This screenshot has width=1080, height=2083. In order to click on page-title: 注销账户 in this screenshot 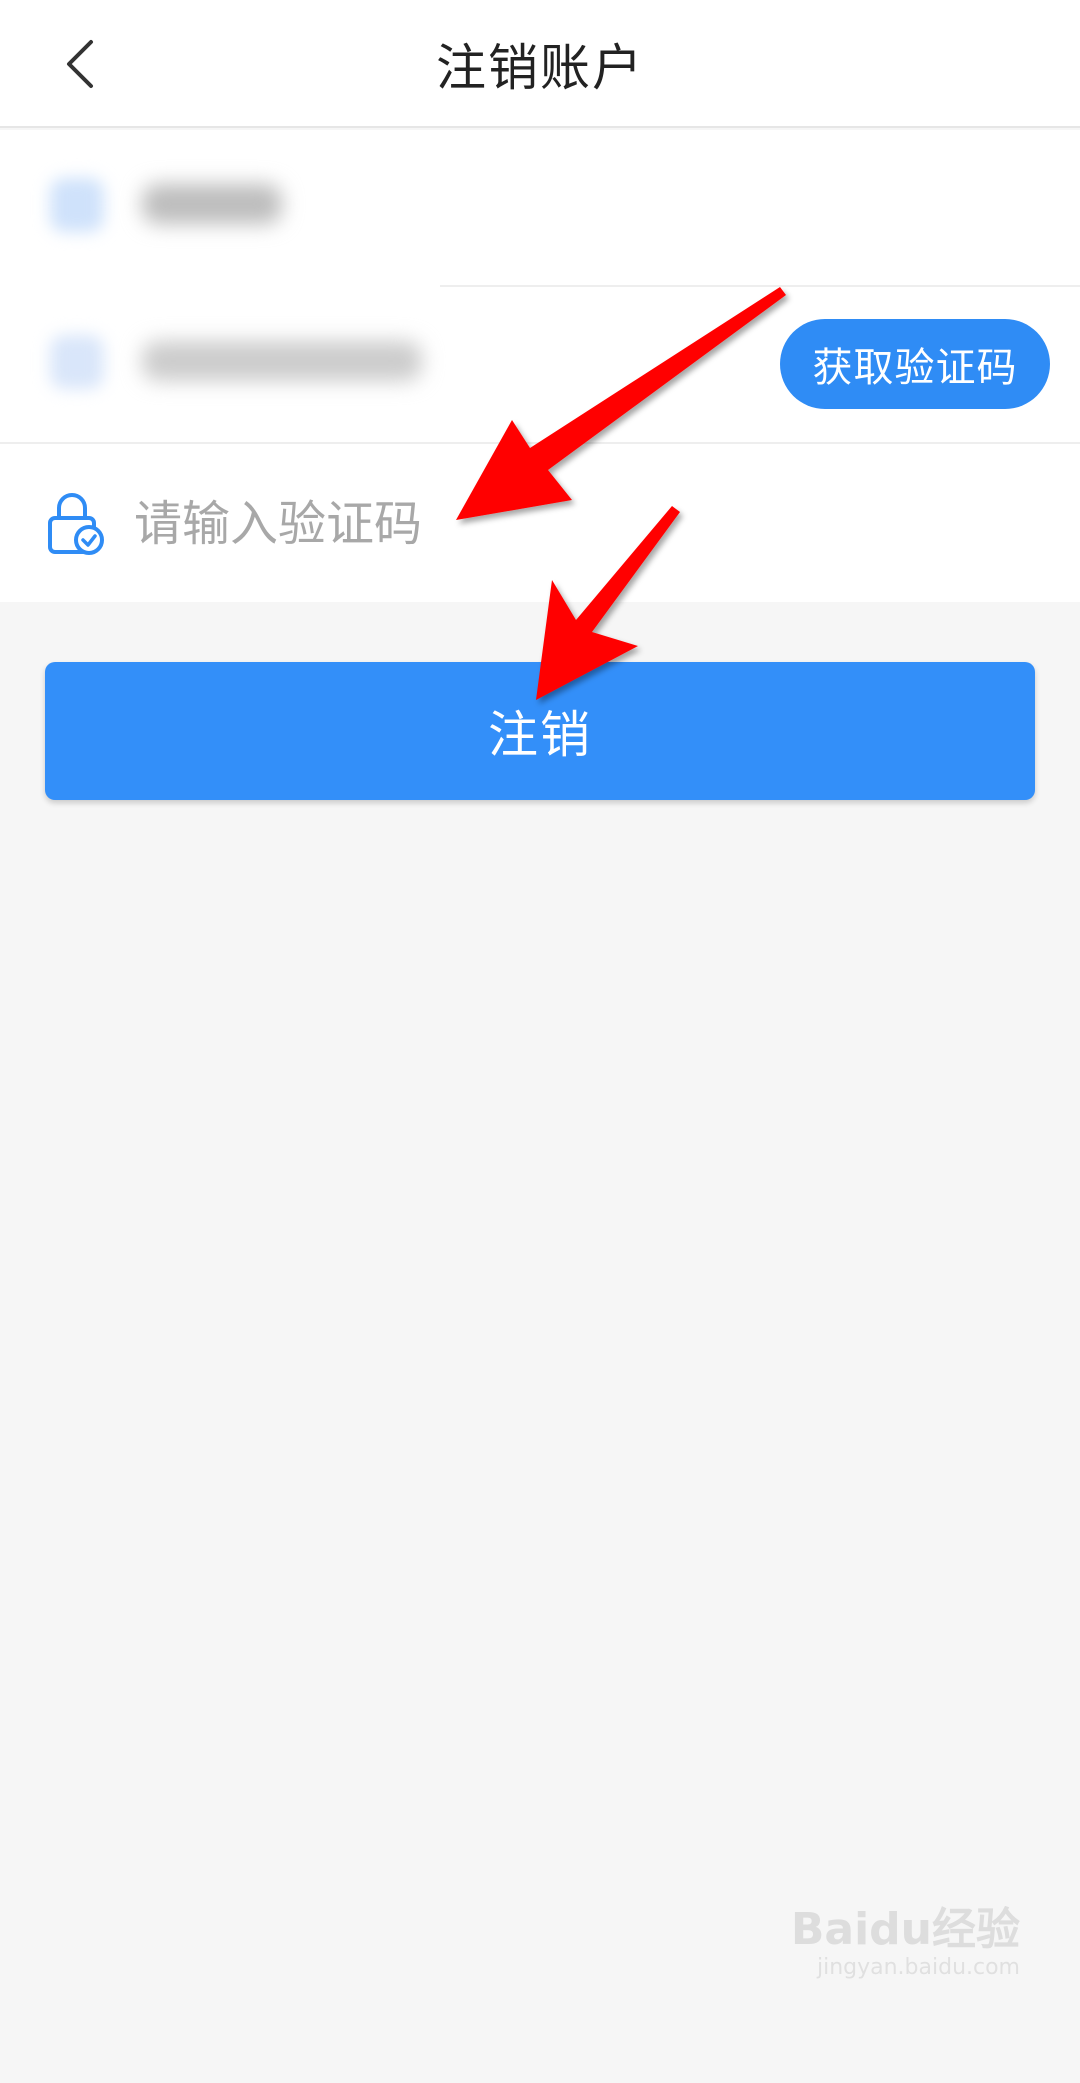, I will do `click(540, 68)`.